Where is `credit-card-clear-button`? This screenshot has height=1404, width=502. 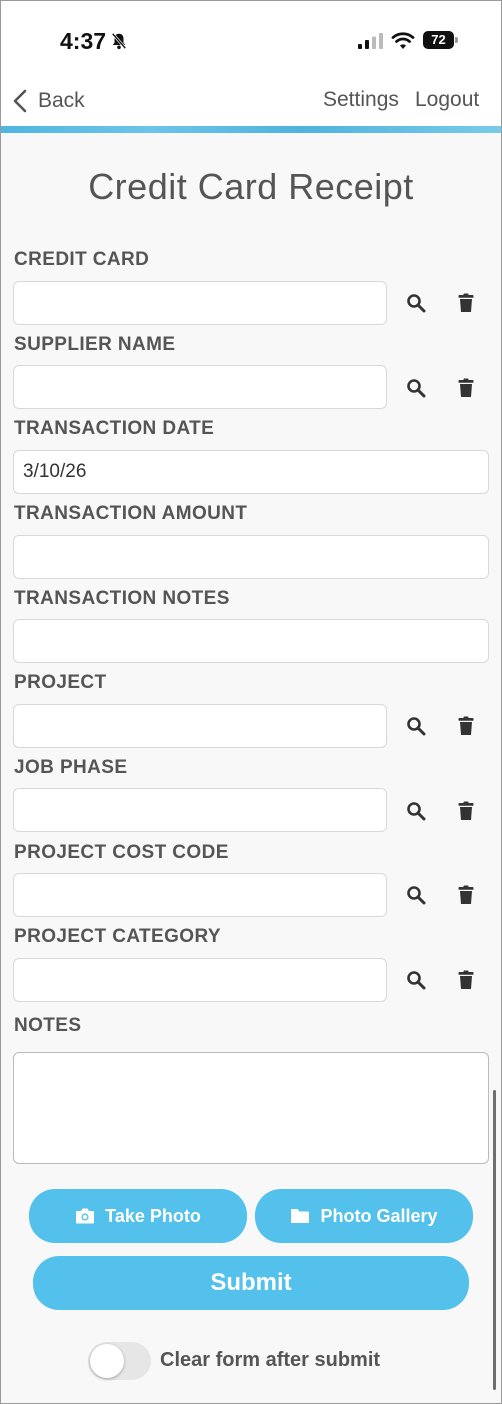 credit-card-clear-button is located at coordinates (466, 303).